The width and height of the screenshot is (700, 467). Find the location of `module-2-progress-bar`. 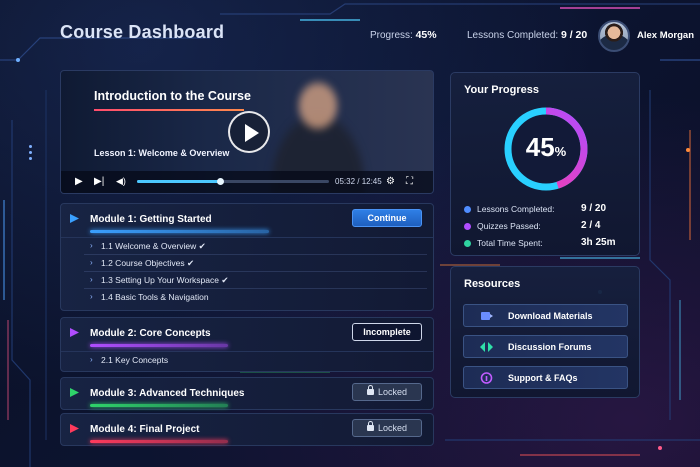

module-2-progress-bar is located at coordinates (159, 345).